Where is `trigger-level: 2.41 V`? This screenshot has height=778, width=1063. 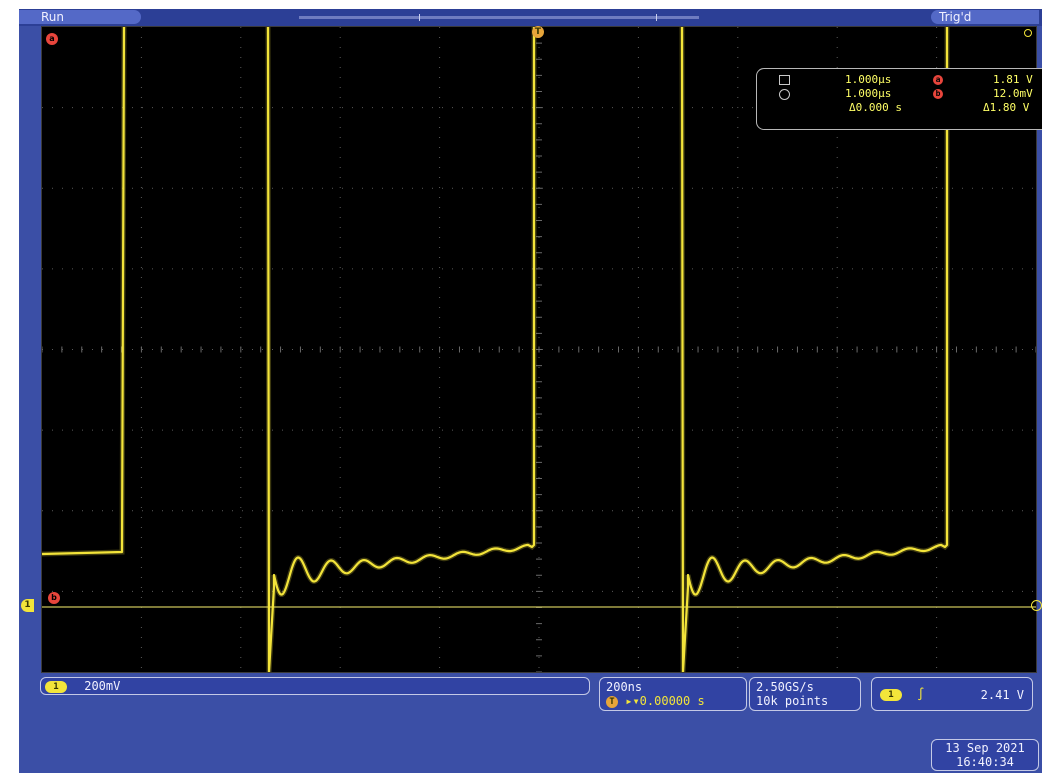
trigger-level: 2.41 V is located at coordinates (1002, 695).